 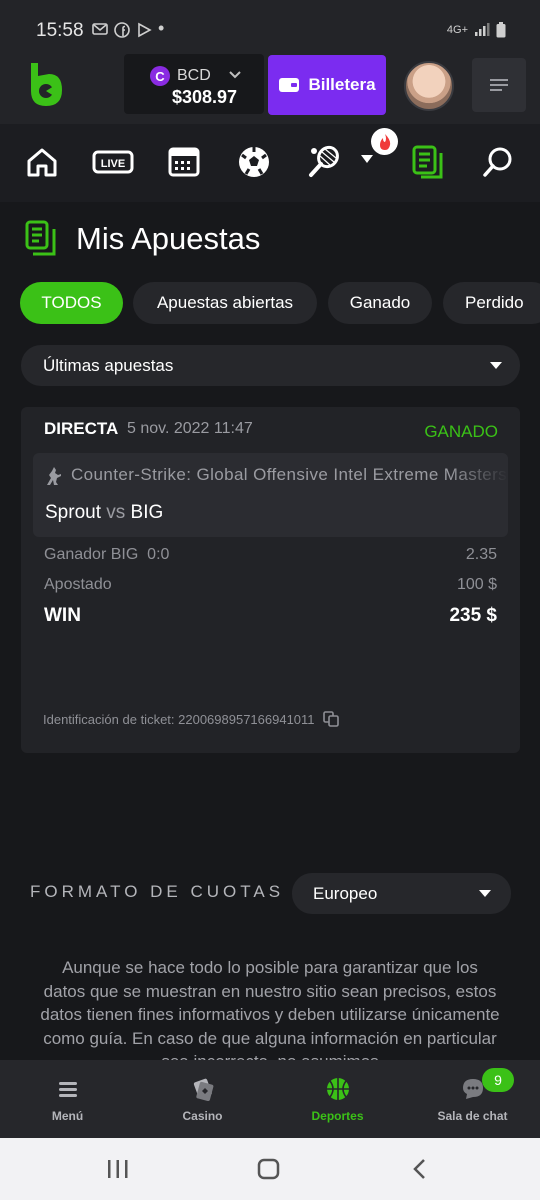 I want to click on odds-format-value: Europeo, so click(x=345, y=893).